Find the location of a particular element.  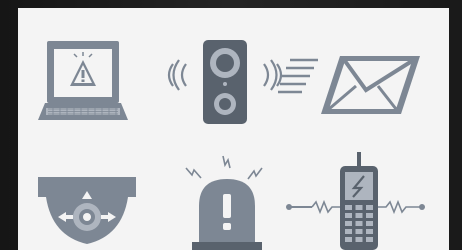

alarm-speaker-icon is located at coordinates (225, 82).